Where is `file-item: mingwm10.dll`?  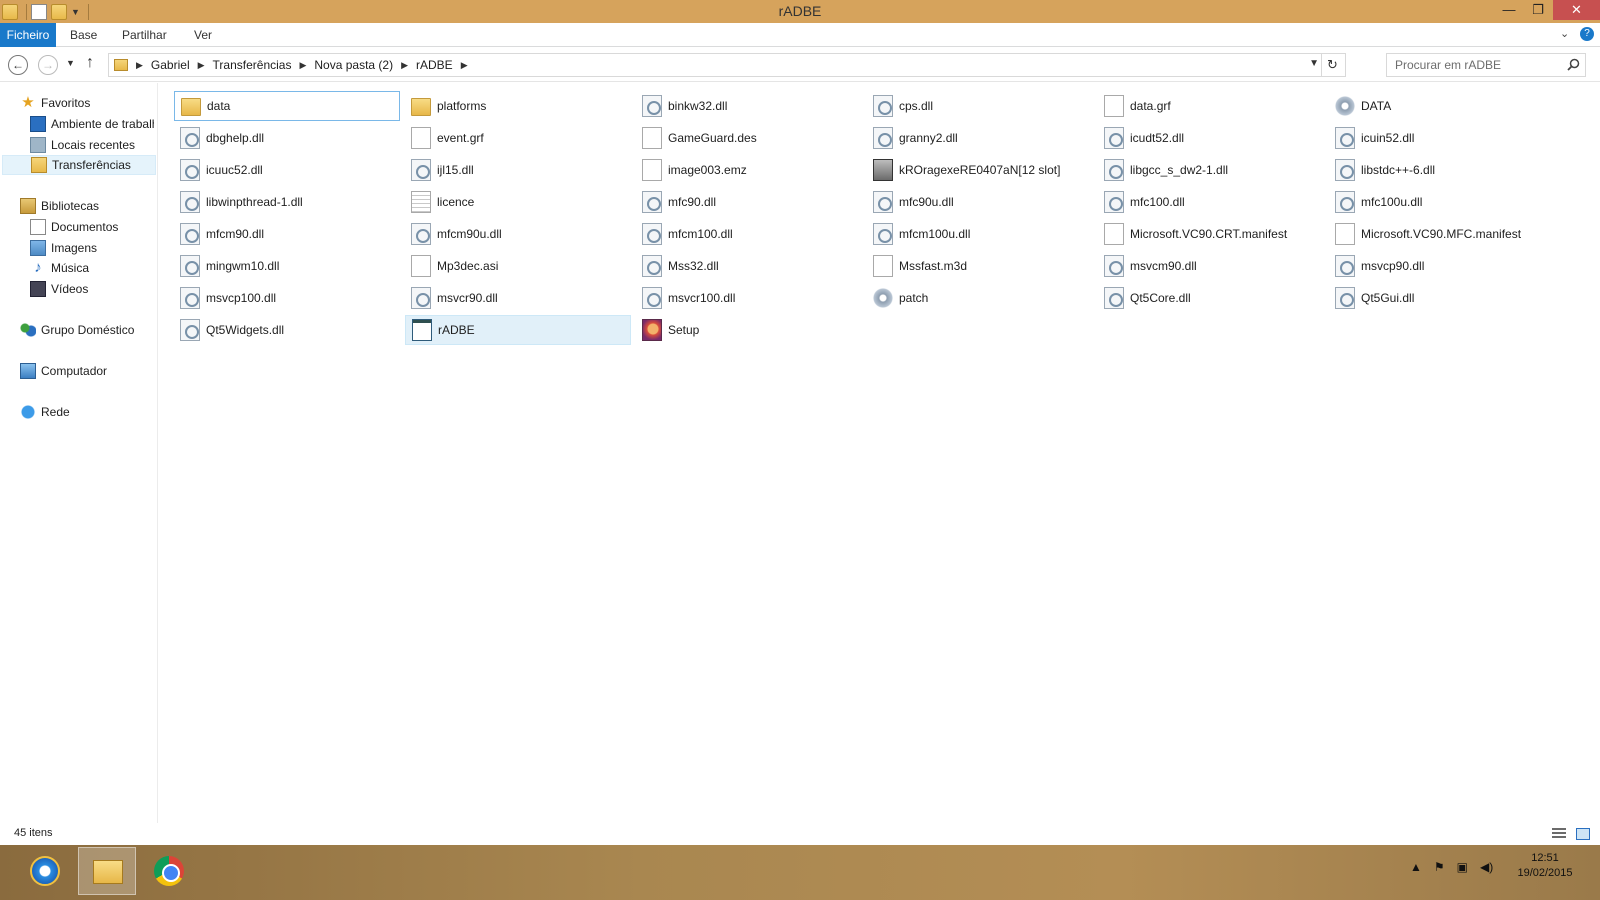
file-item: mingwm10.dll is located at coordinates (287, 266).